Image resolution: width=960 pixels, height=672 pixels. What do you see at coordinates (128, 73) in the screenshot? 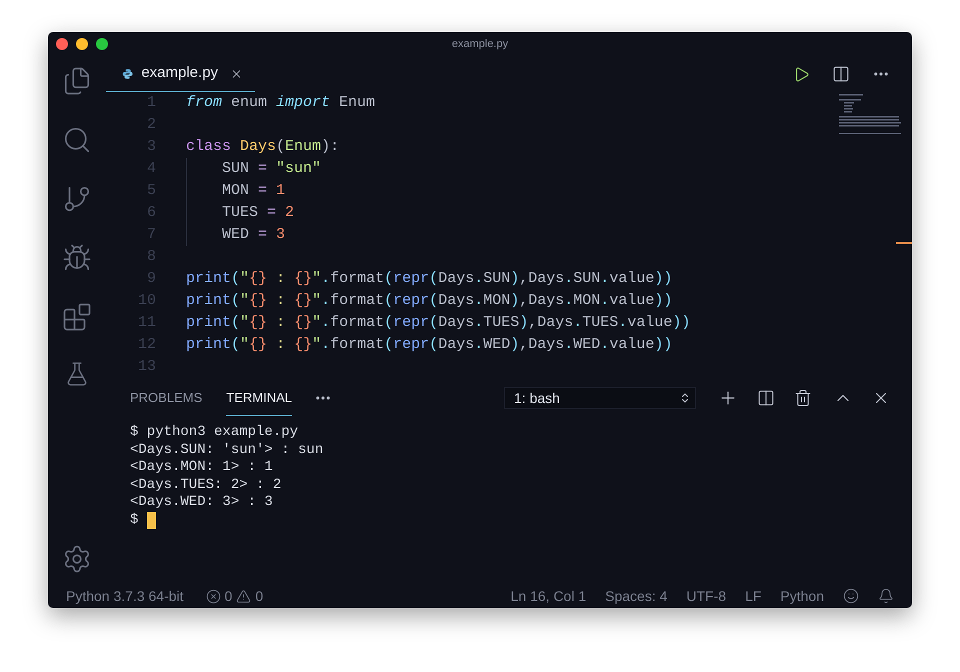
I see `python-icon` at bounding box center [128, 73].